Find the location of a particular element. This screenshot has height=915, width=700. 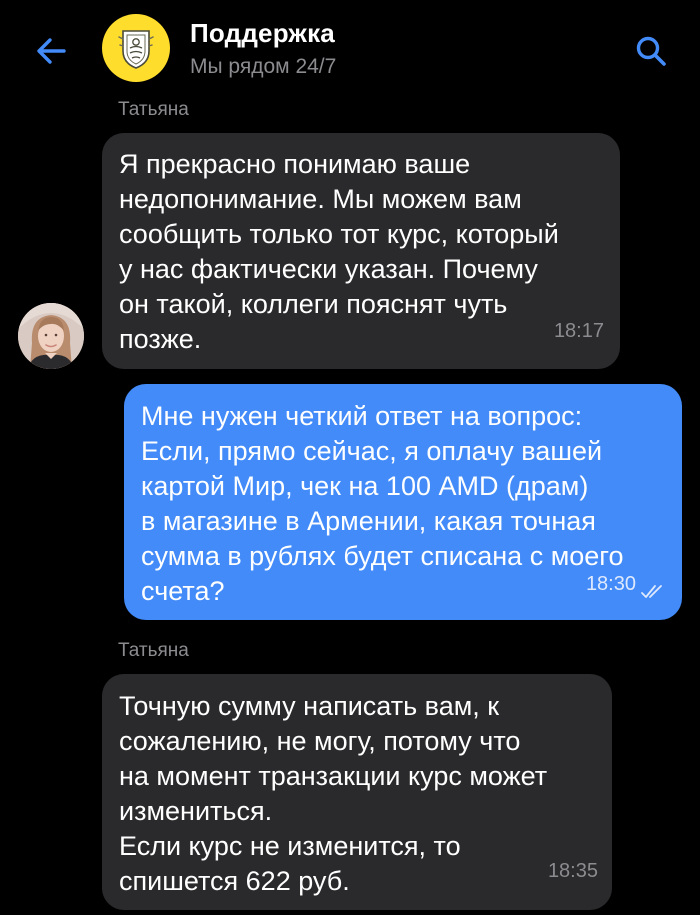

message-time: 18:30 is located at coordinates (610, 584).